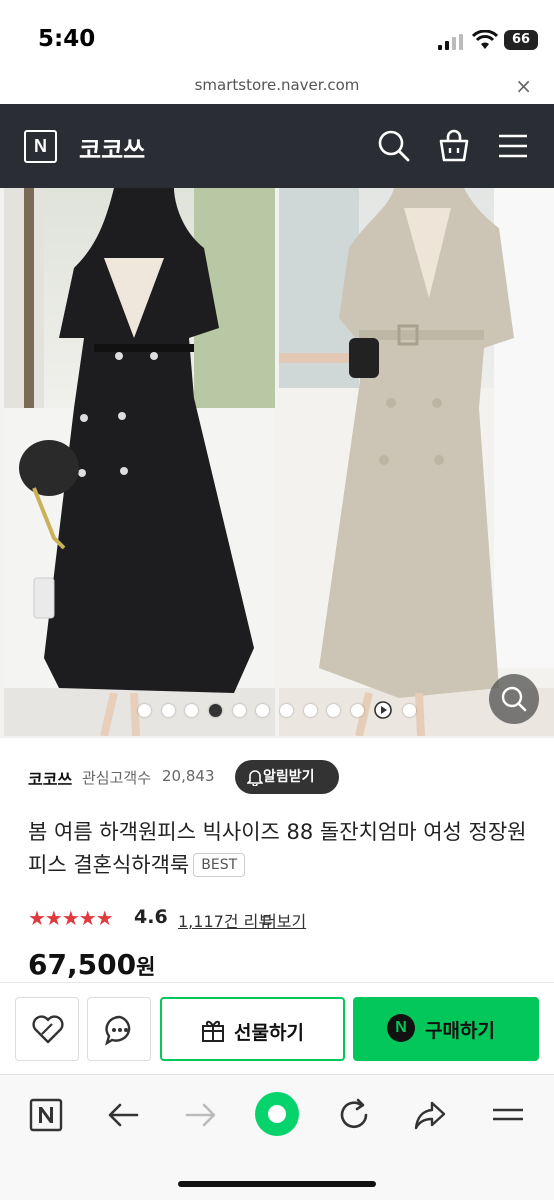 This screenshot has width=554, height=1200. Describe the element at coordinates (213, 1031) in the screenshot. I see `gift-icon` at that location.